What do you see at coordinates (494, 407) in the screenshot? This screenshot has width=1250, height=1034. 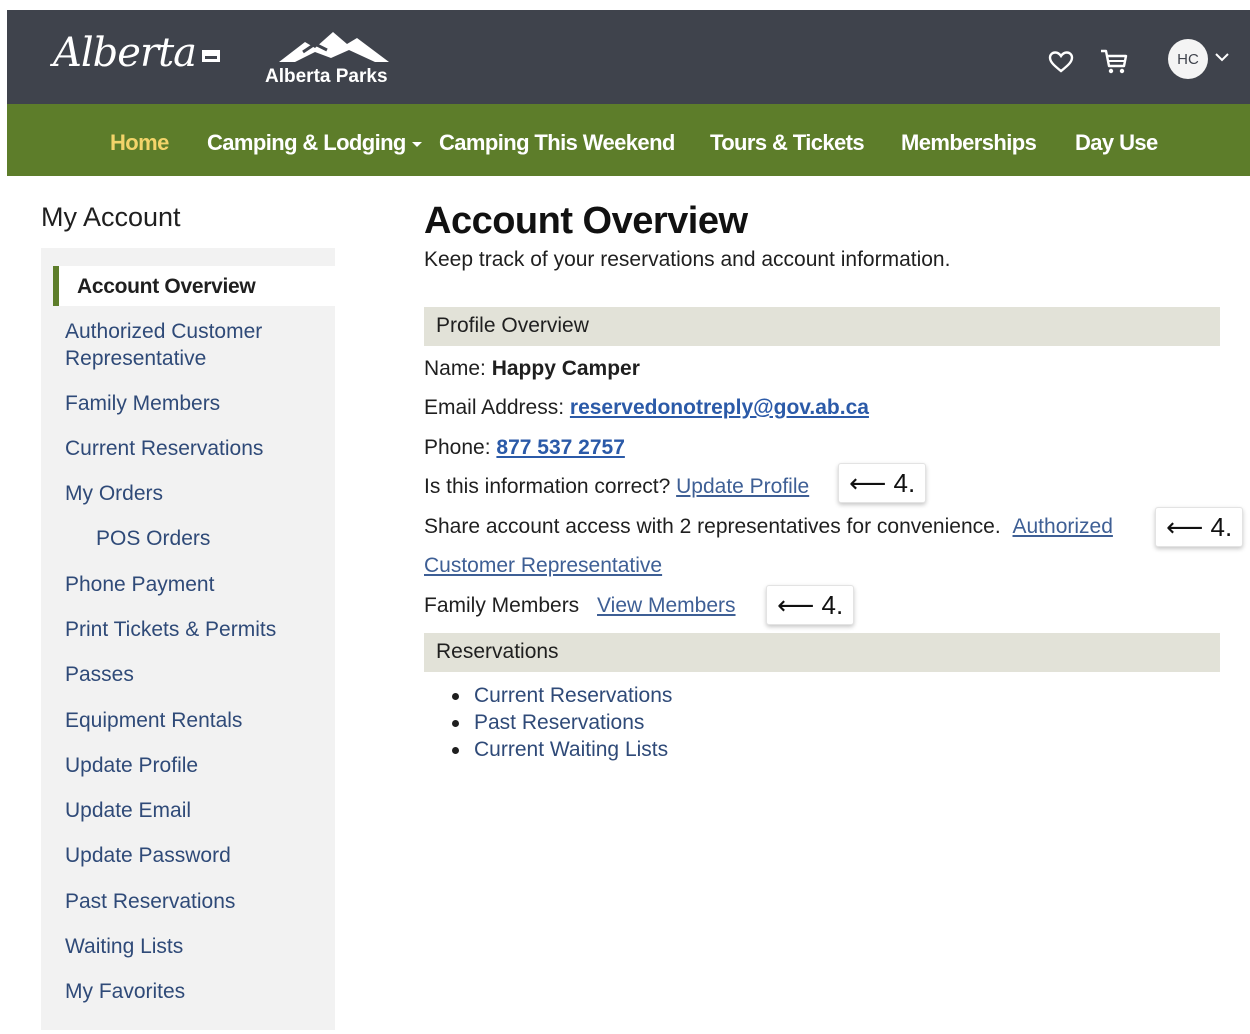 I see `email-label: Email Address:` at bounding box center [494, 407].